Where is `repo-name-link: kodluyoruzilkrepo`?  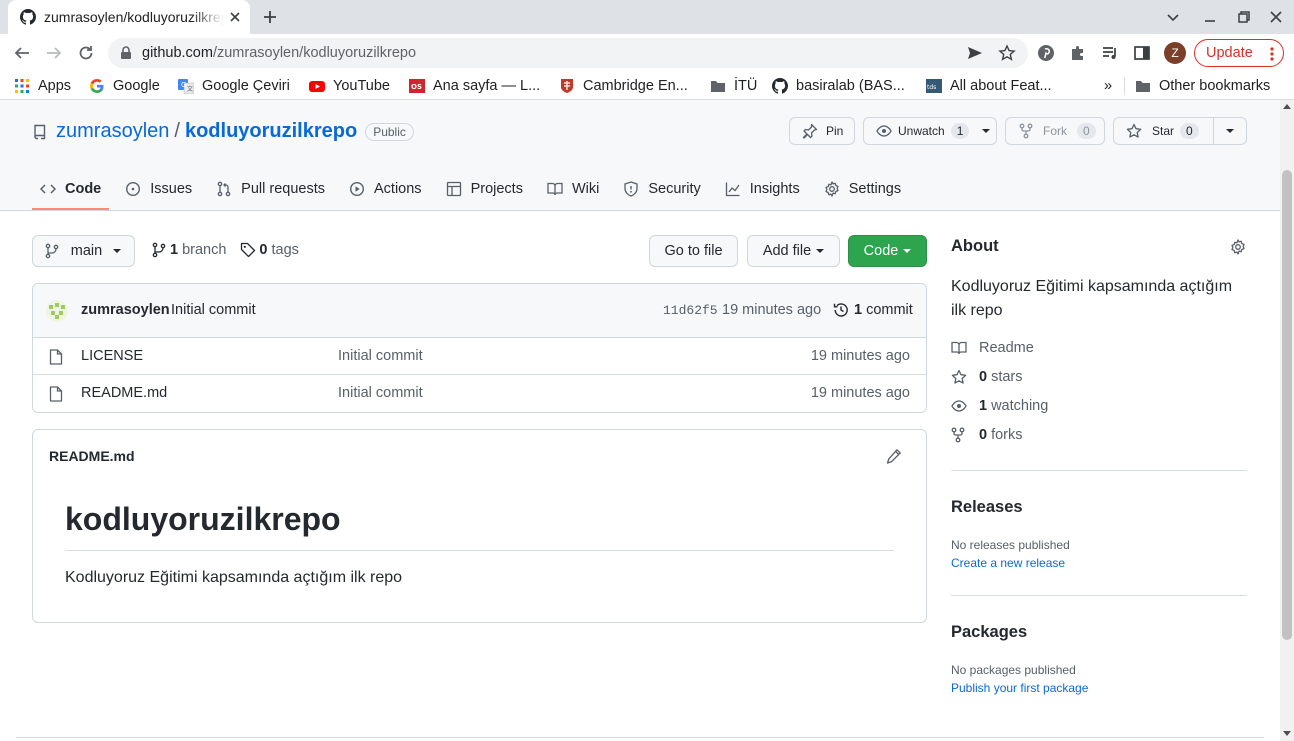 repo-name-link: kodluyoruzilkrepo is located at coordinates (271, 131).